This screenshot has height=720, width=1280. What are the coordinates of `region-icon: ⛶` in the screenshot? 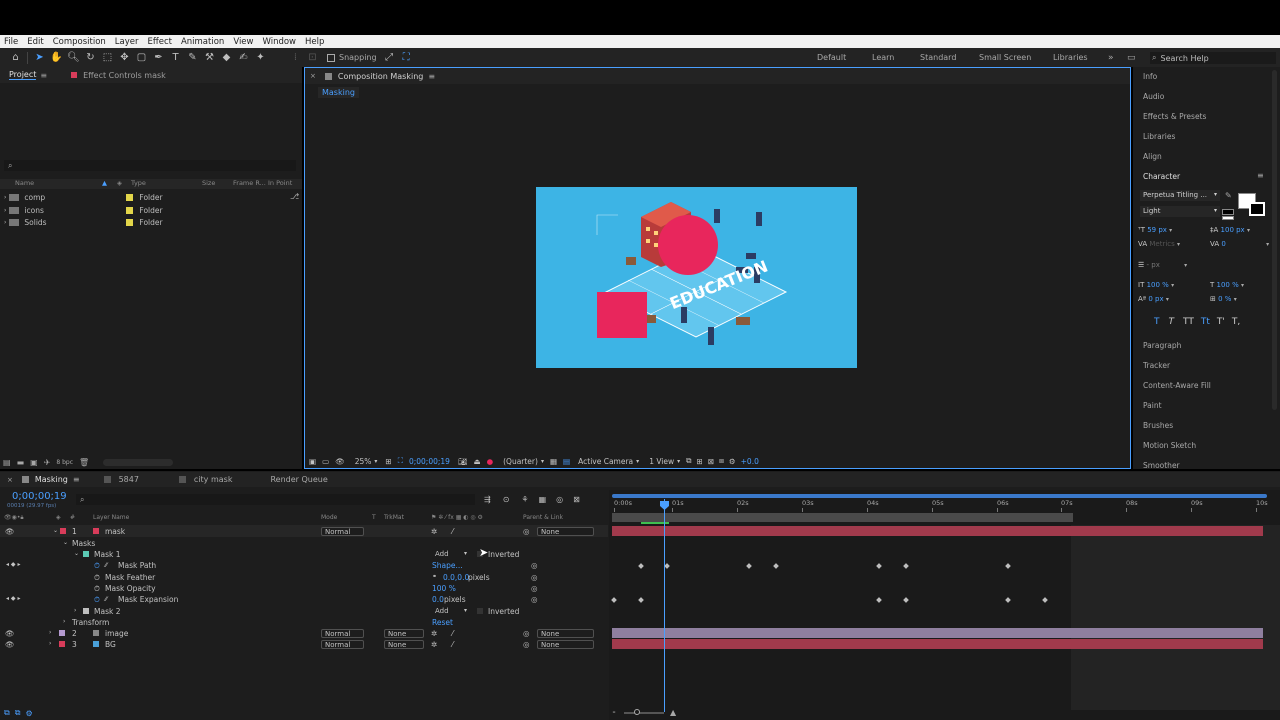 It's located at (400, 461).